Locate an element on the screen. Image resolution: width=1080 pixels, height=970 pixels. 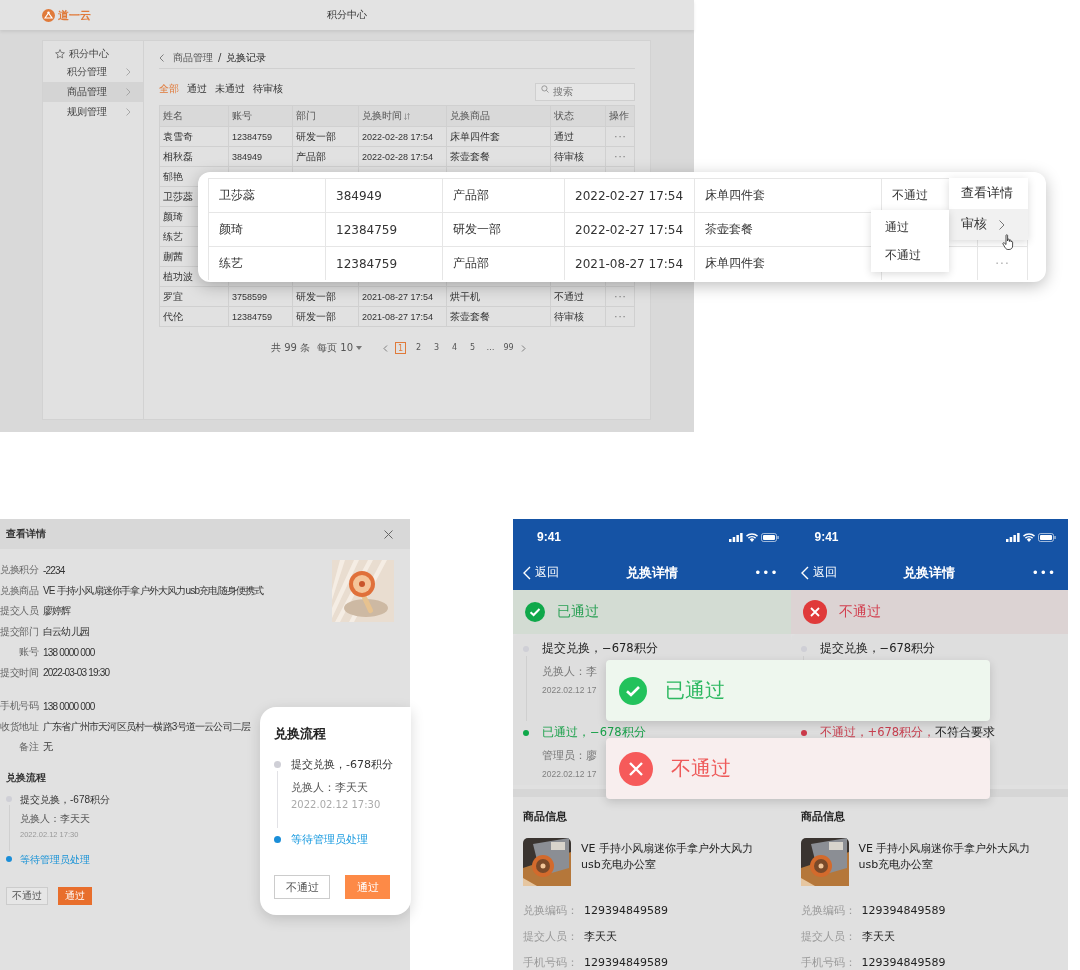
breadcrumb-current: 兑换记录 is located at coordinates (246, 57).